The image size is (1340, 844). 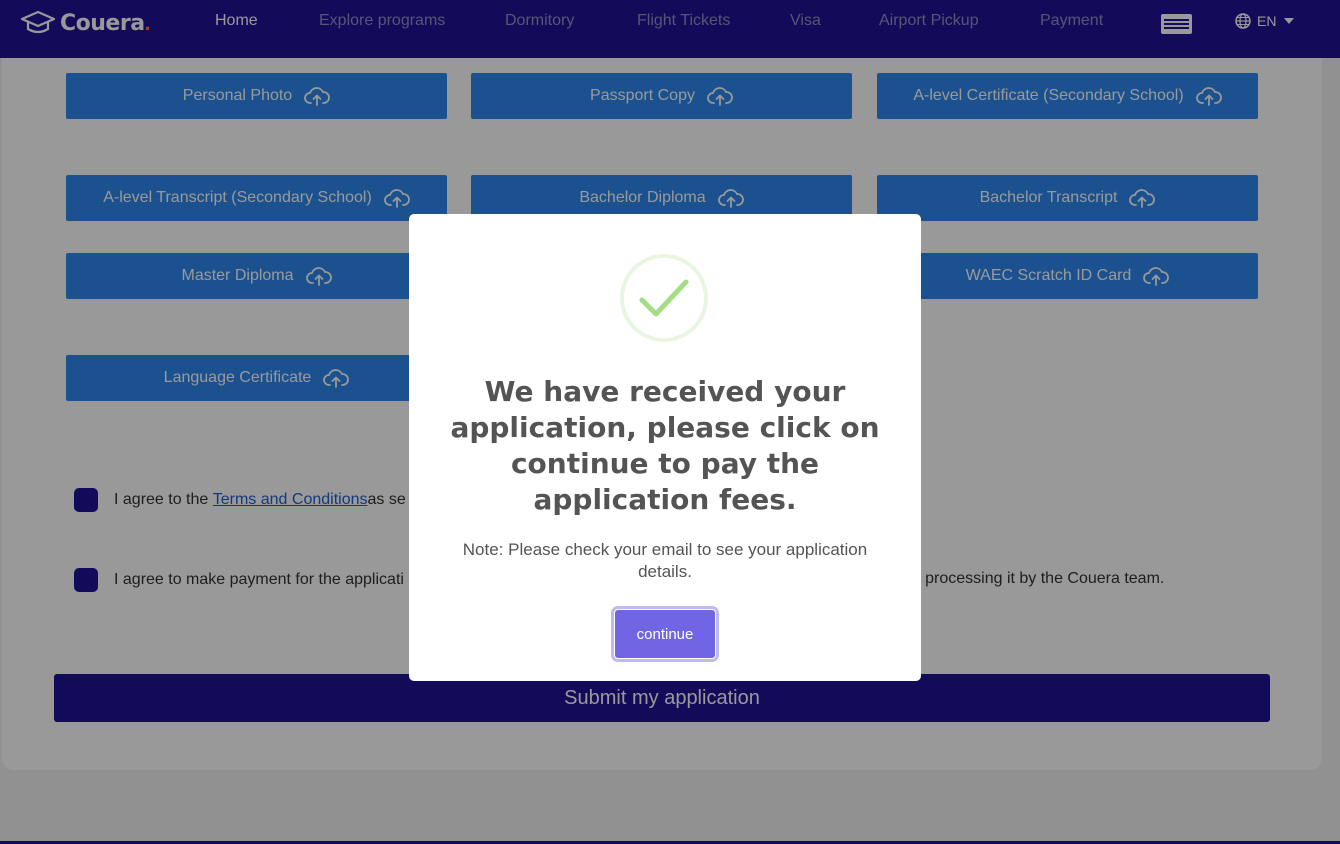 I want to click on success-check-icon, so click(x=664, y=298).